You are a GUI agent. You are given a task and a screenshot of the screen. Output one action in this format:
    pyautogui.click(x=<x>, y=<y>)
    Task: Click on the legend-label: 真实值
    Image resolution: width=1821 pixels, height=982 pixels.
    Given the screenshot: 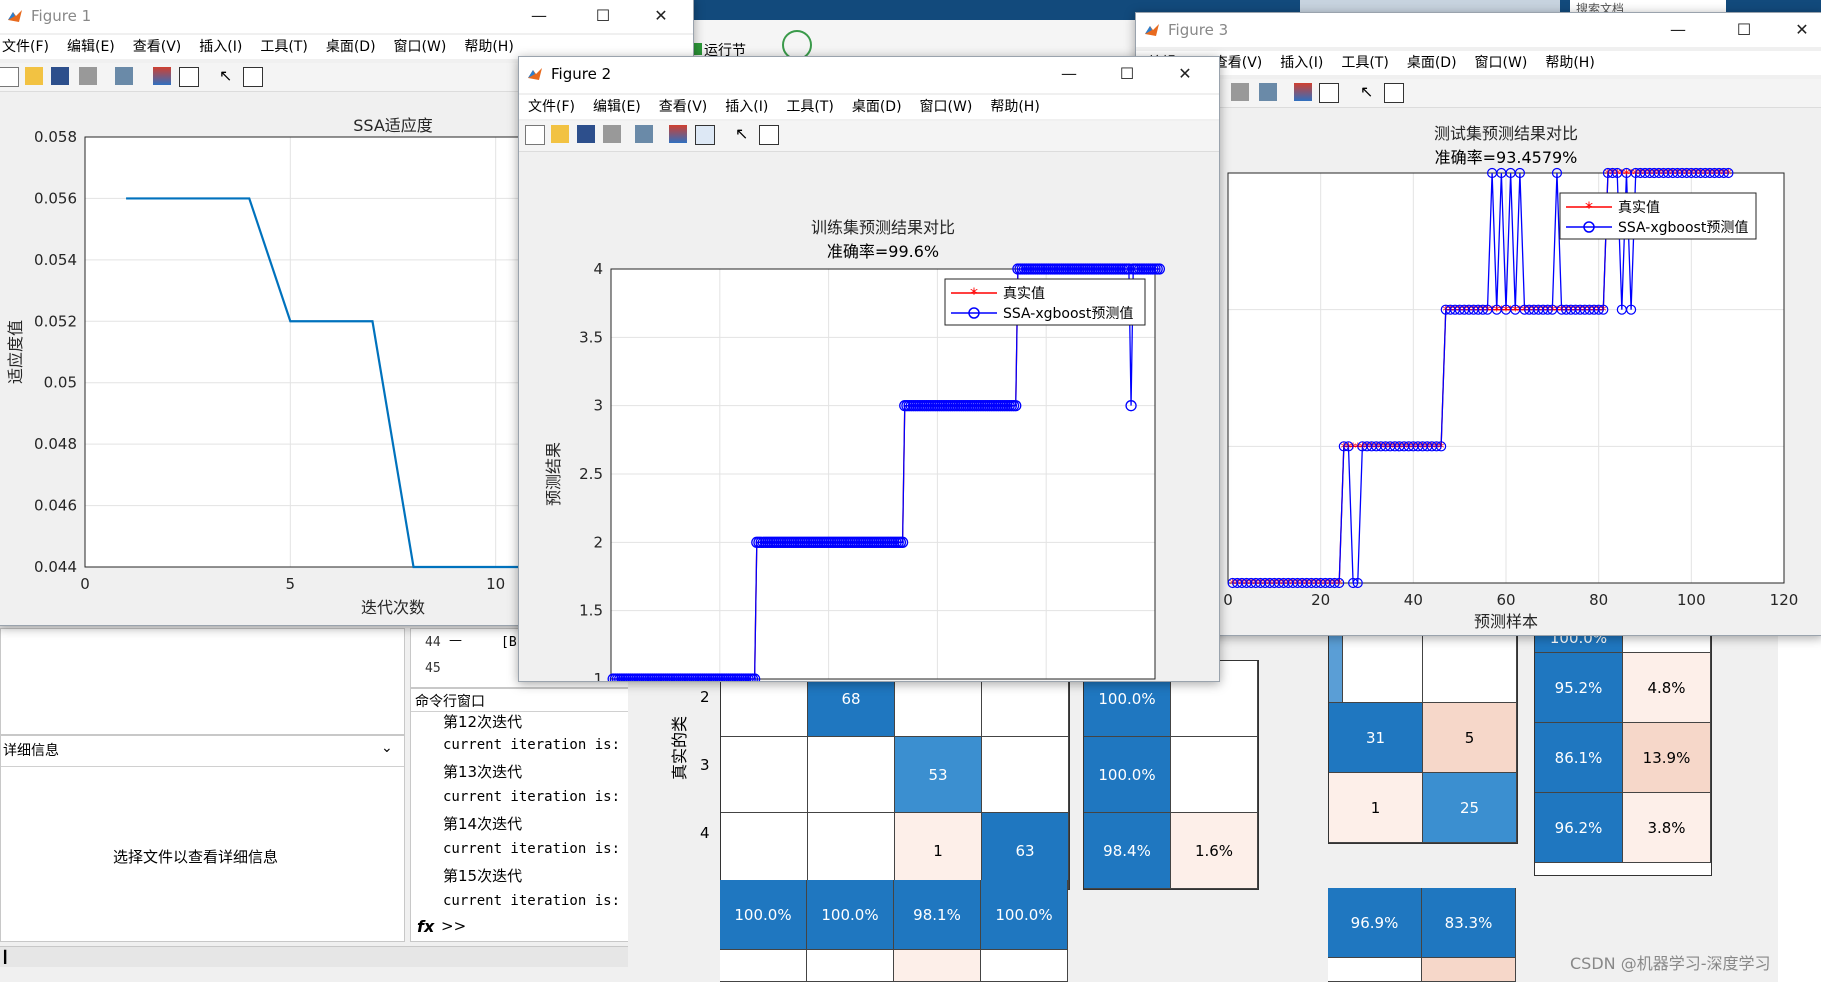 What is the action you would take?
    pyautogui.click(x=1639, y=208)
    